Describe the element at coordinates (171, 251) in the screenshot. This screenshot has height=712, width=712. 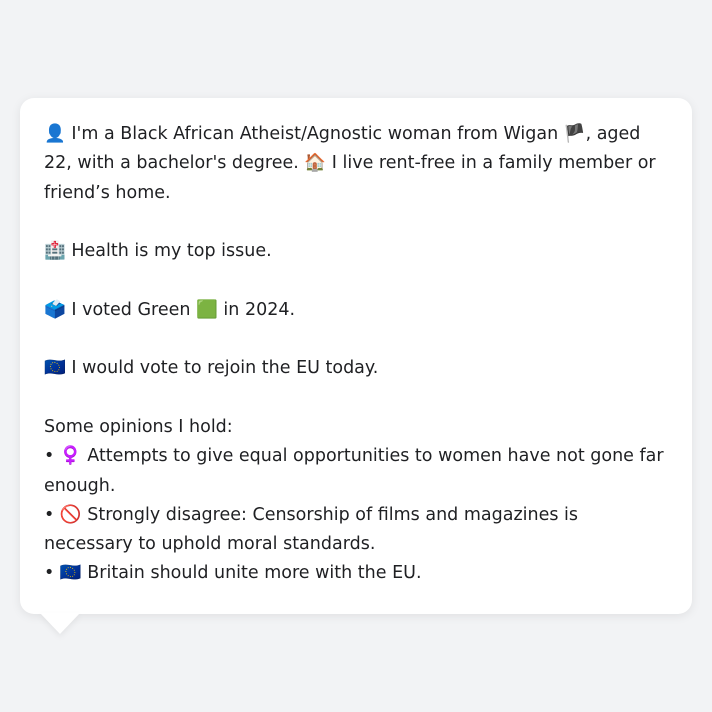
I see `top-issue-text: Health is my top issue.` at that location.